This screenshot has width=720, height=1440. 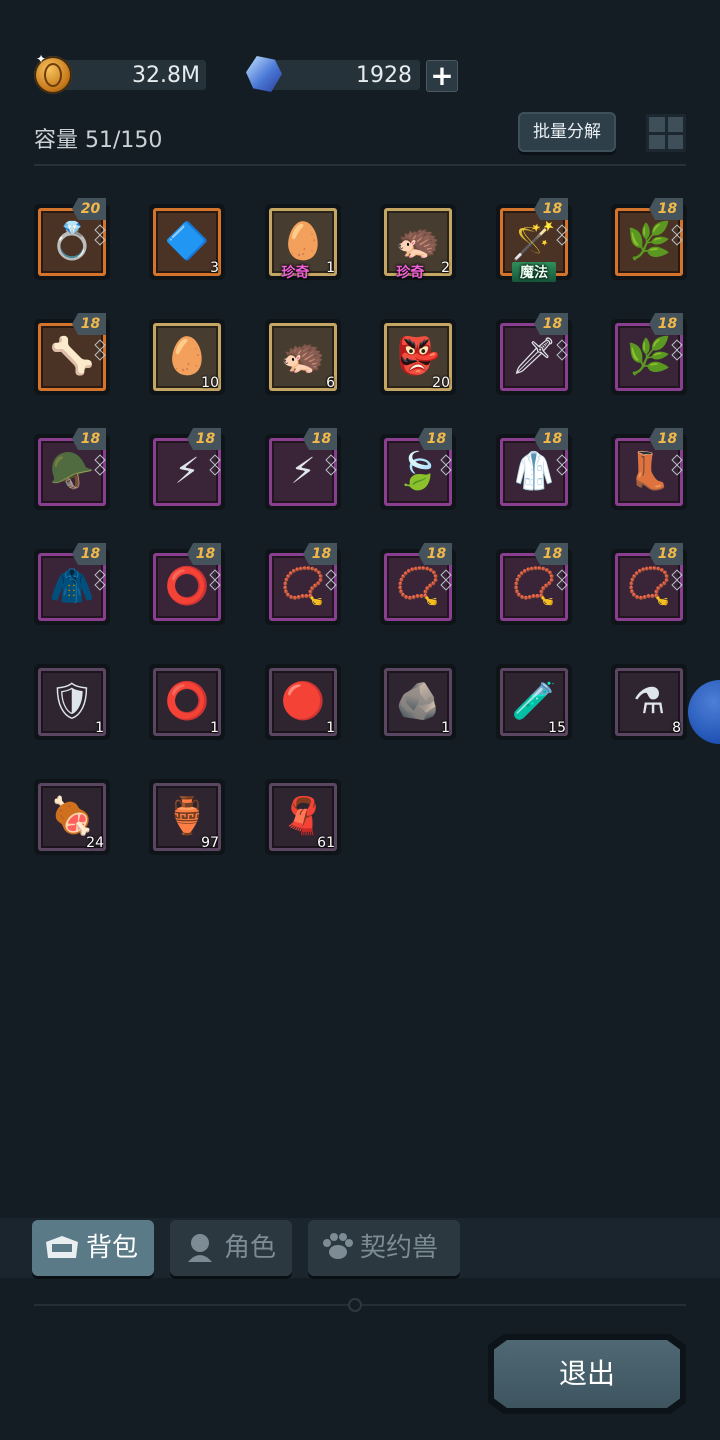 What do you see at coordinates (231, 1248) in the screenshot?
I see `tab-character: 角色` at bounding box center [231, 1248].